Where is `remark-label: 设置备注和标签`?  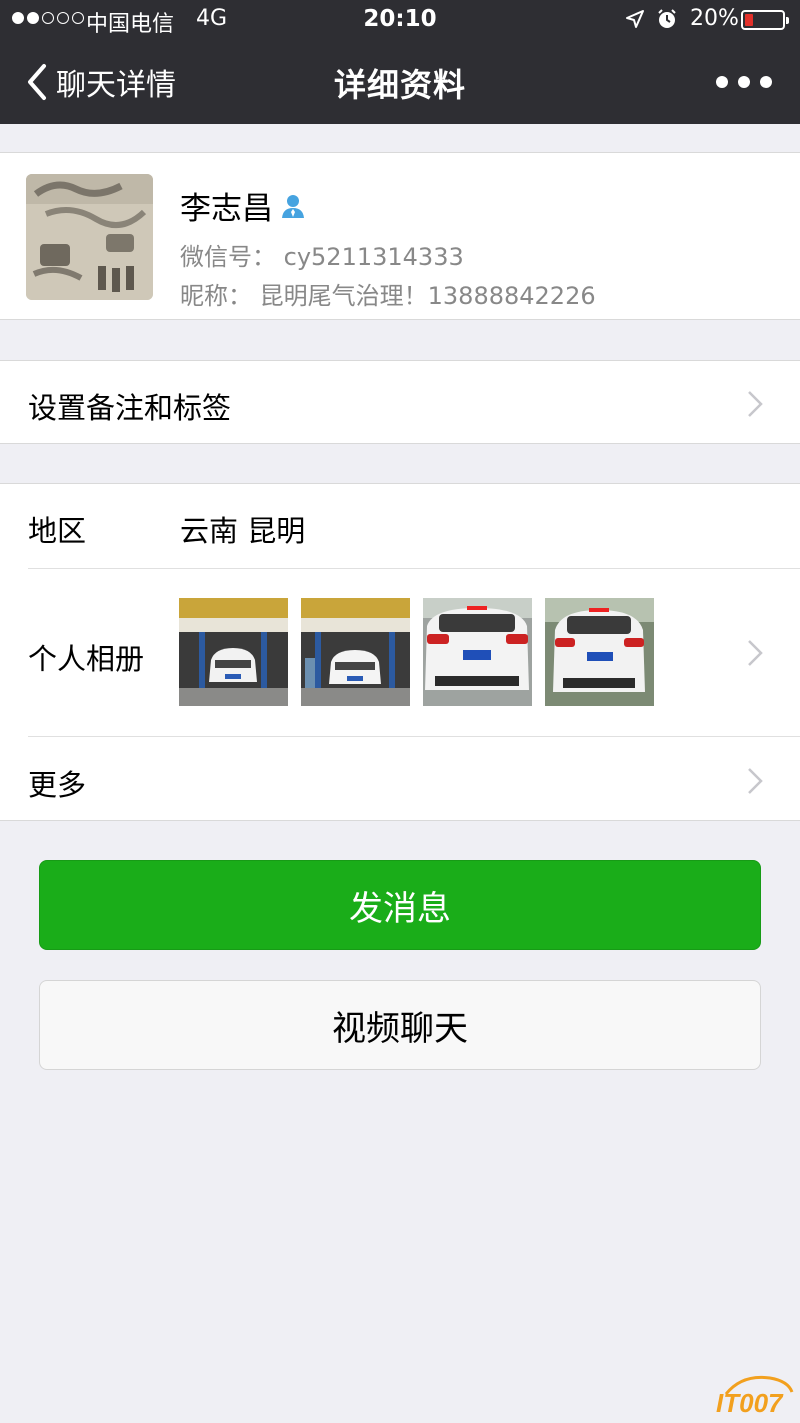
remark-label: 设置备注和标签 is located at coordinates (130, 408).